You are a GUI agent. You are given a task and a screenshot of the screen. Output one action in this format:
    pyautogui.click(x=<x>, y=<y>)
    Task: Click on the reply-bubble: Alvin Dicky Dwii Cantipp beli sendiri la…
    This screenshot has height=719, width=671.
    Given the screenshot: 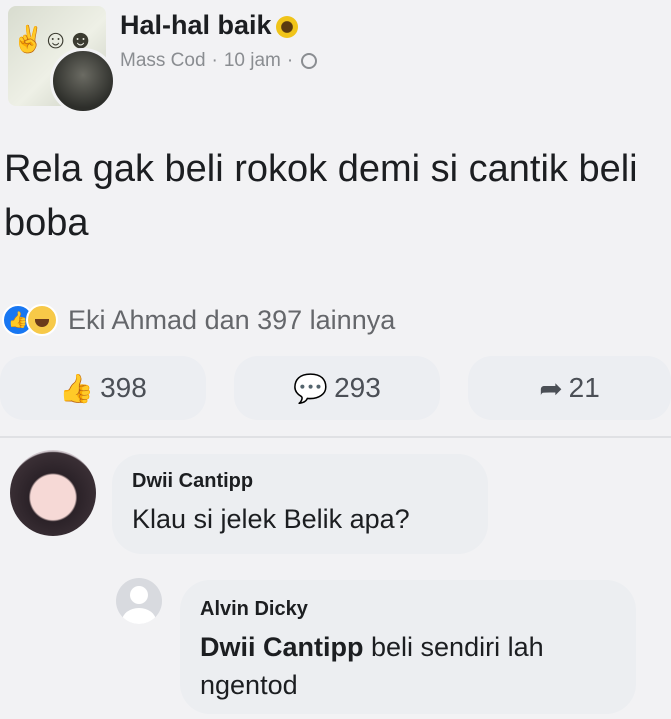 What is the action you would take?
    pyautogui.click(x=408, y=647)
    